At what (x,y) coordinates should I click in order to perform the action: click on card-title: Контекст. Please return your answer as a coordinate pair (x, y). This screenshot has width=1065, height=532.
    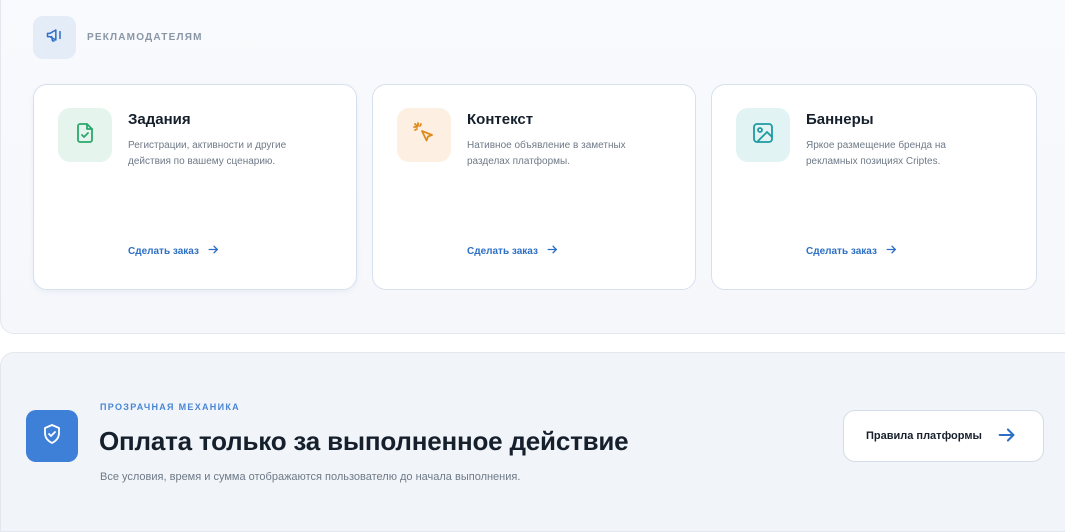
    Looking at the image, I should click on (500, 119).